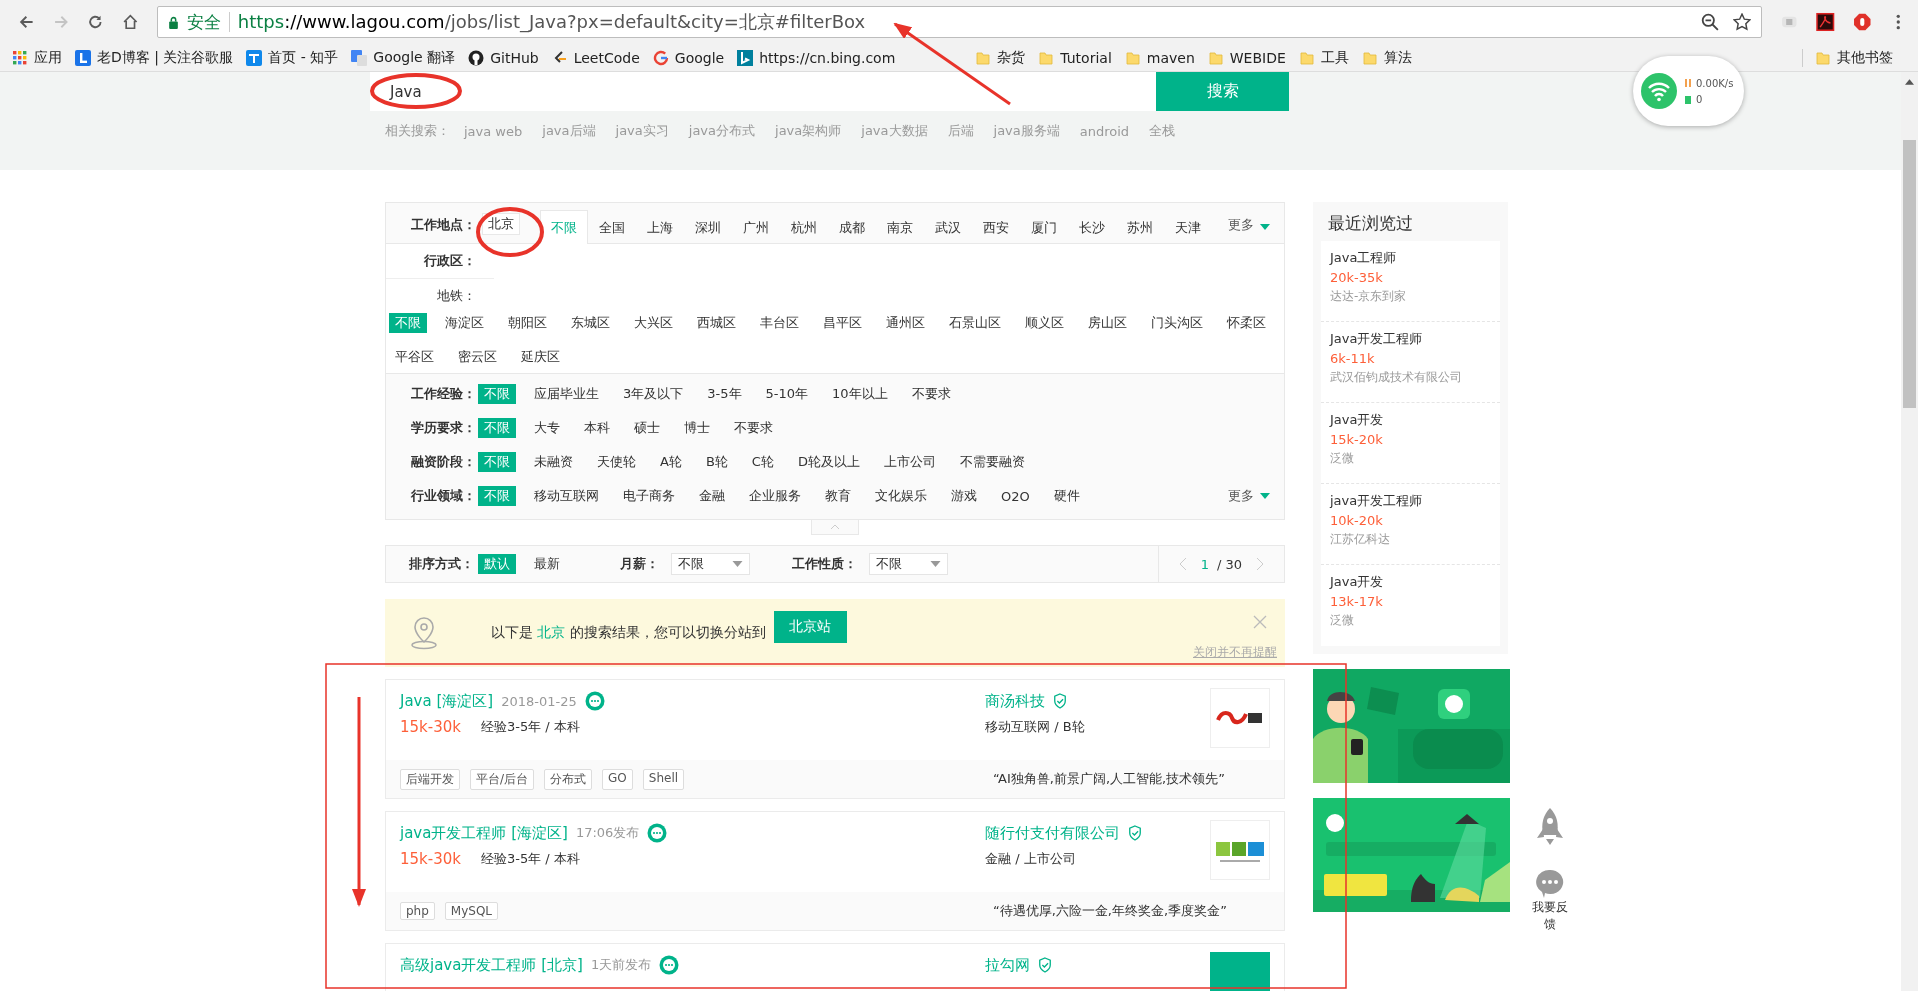  I want to click on district-option: 延庆区, so click(540, 357).